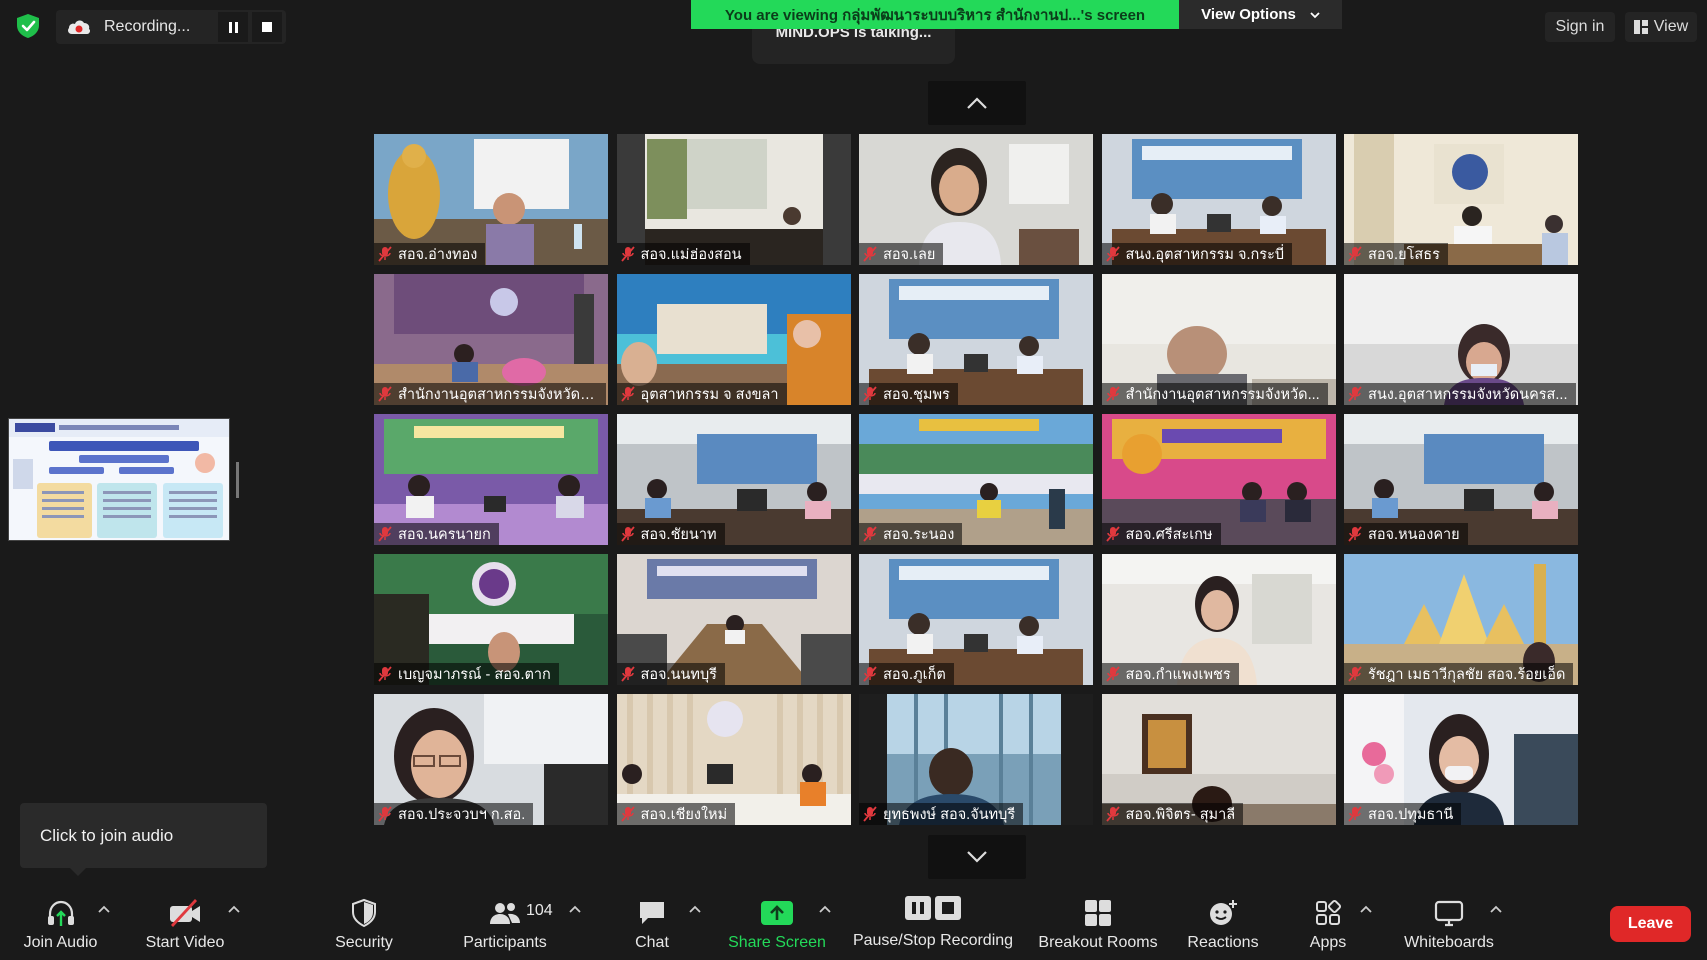 Image resolution: width=1707 pixels, height=960 pixels. I want to click on view-layout-button: View, so click(1661, 27).